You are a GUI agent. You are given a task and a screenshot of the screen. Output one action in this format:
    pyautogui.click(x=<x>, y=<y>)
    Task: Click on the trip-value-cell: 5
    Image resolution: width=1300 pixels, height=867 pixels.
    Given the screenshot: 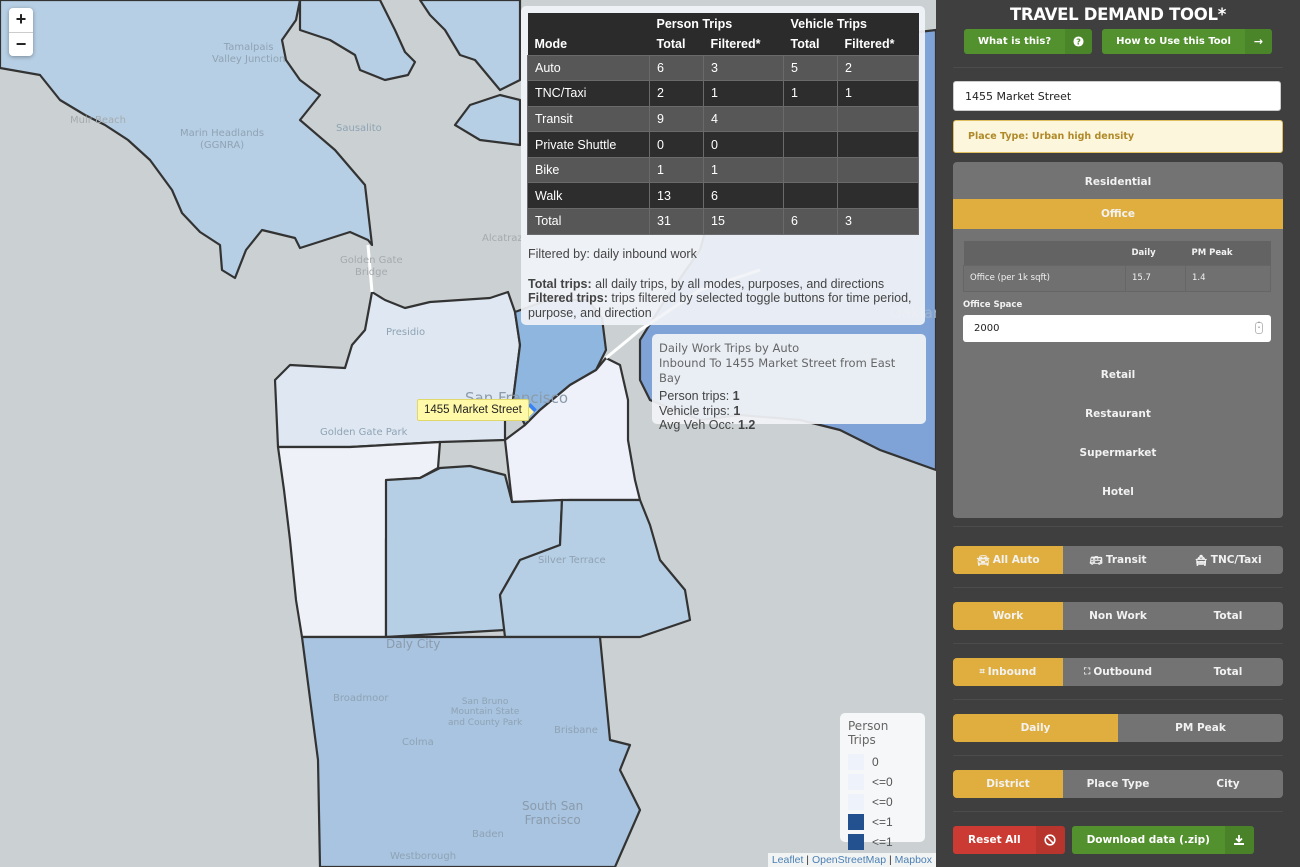 What is the action you would take?
    pyautogui.click(x=810, y=68)
    